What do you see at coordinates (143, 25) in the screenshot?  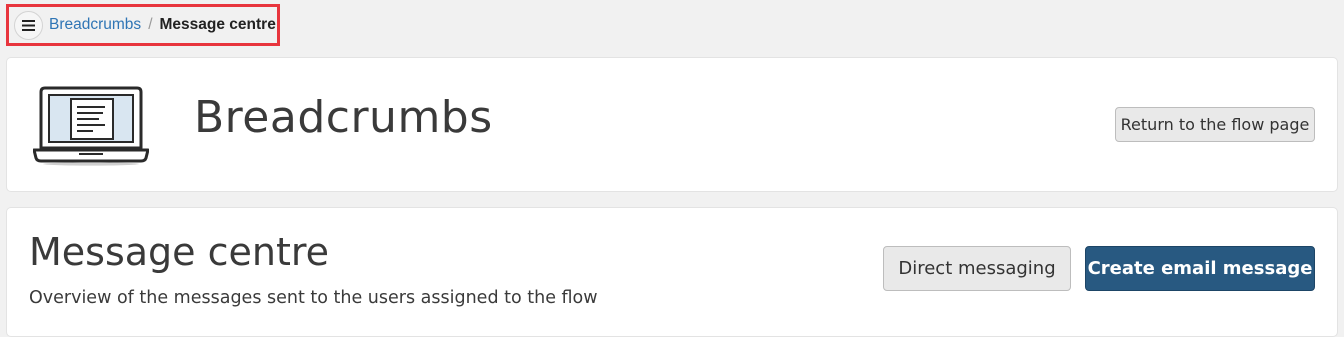 I see `breadcrumb: Breadcrumbs / Message centre` at bounding box center [143, 25].